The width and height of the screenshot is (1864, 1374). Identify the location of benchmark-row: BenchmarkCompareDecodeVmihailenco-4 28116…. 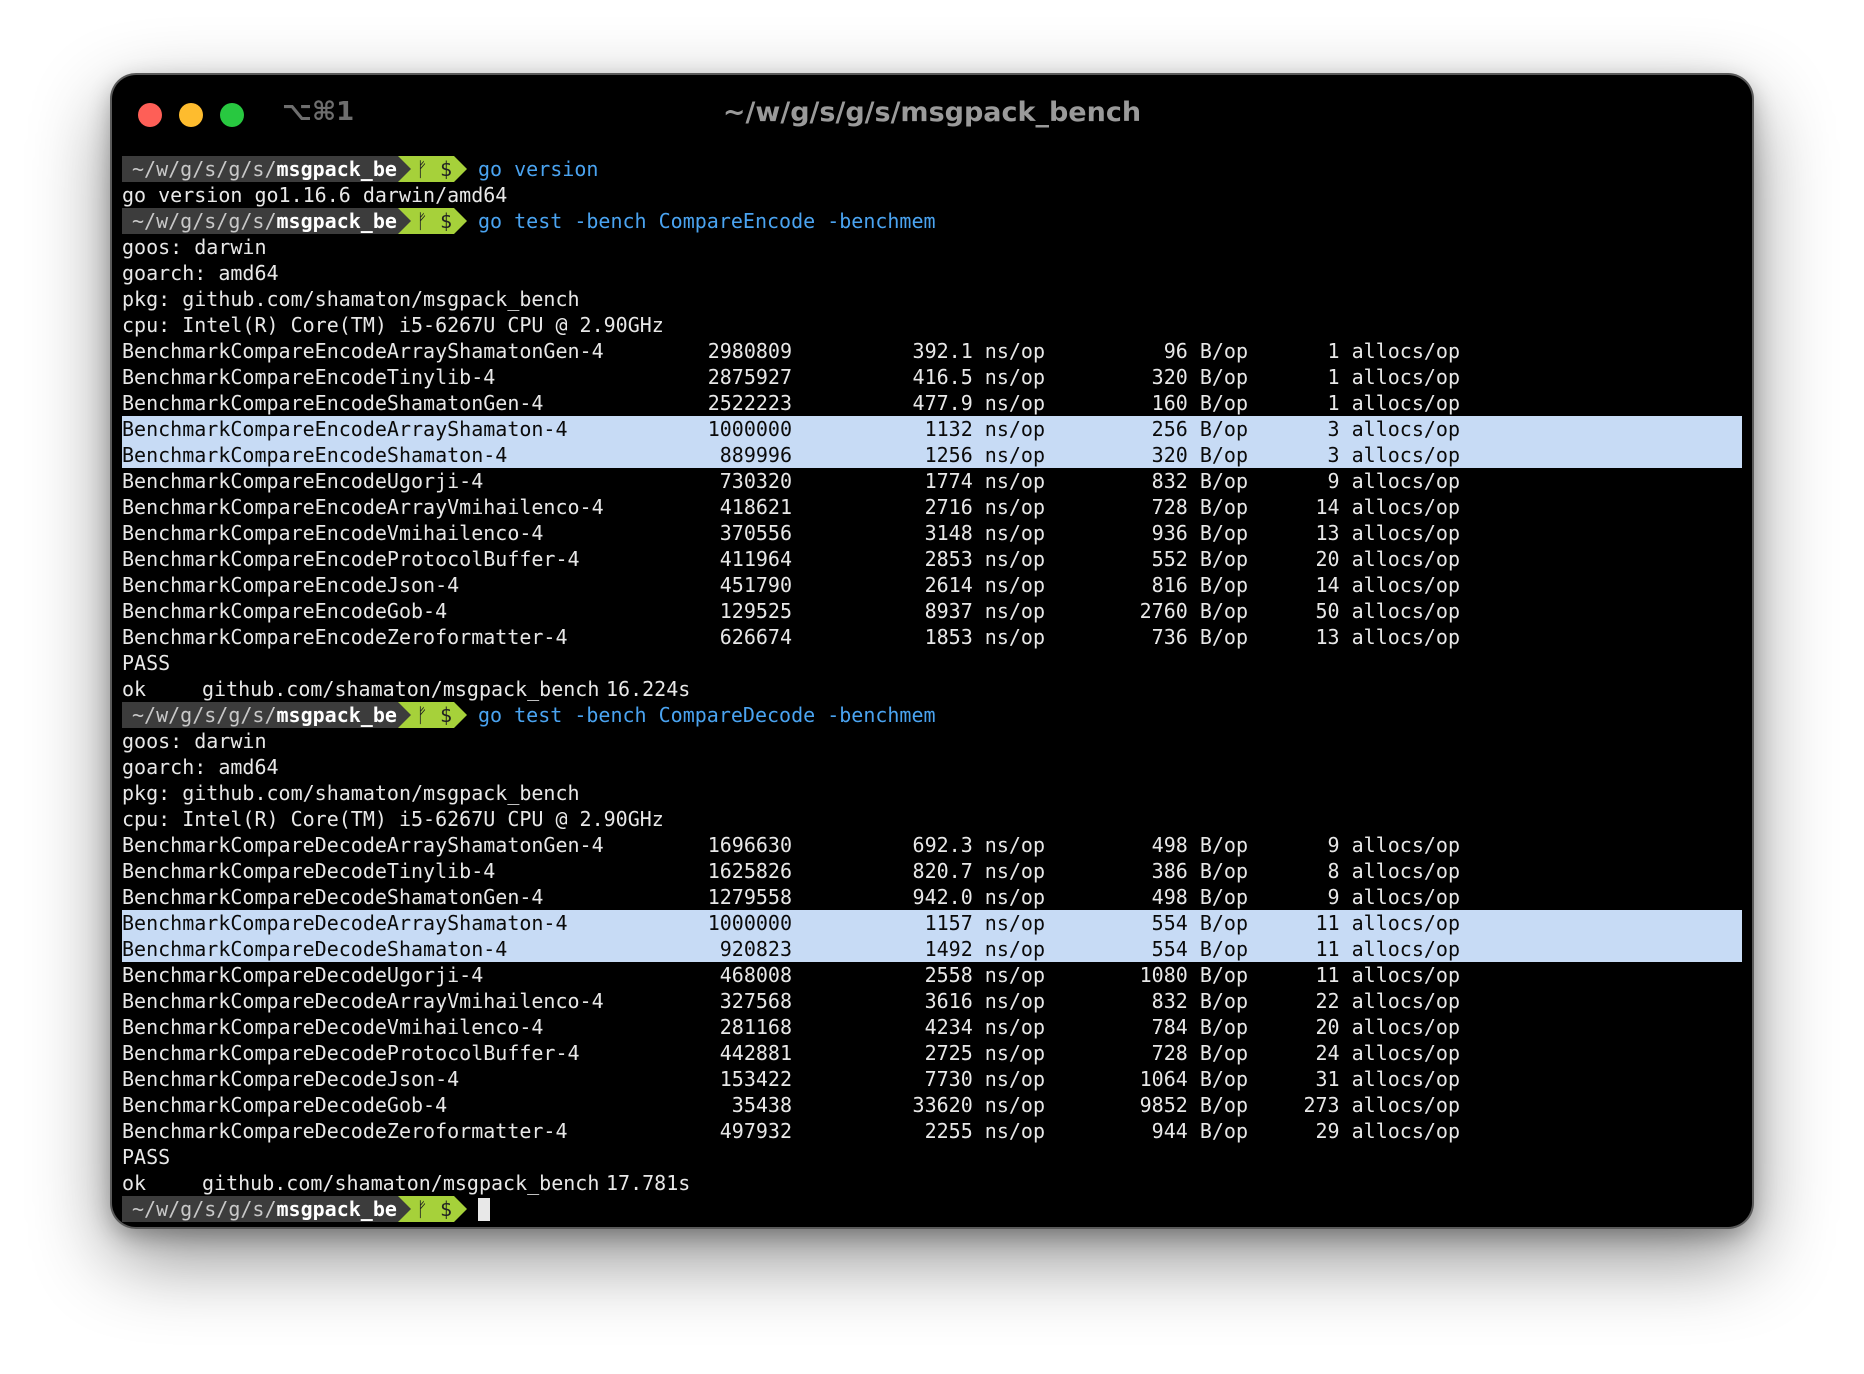
(932, 1027).